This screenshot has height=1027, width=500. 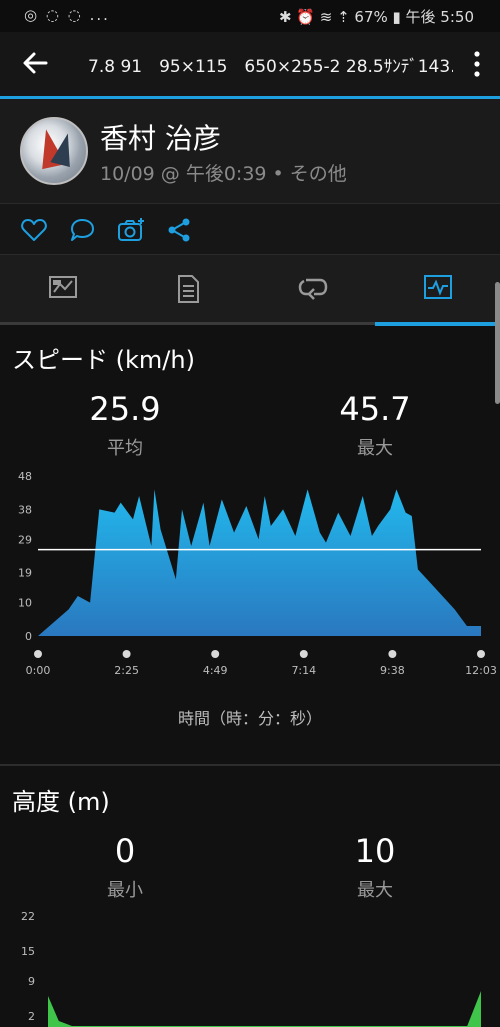 I want to click on overflow-menu-icon, so click(x=477, y=64).